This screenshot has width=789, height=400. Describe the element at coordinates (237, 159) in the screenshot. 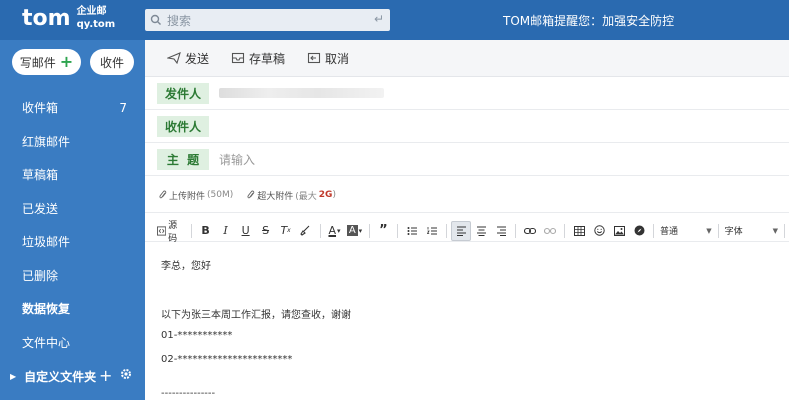

I see `subject-field: 请输入` at that location.